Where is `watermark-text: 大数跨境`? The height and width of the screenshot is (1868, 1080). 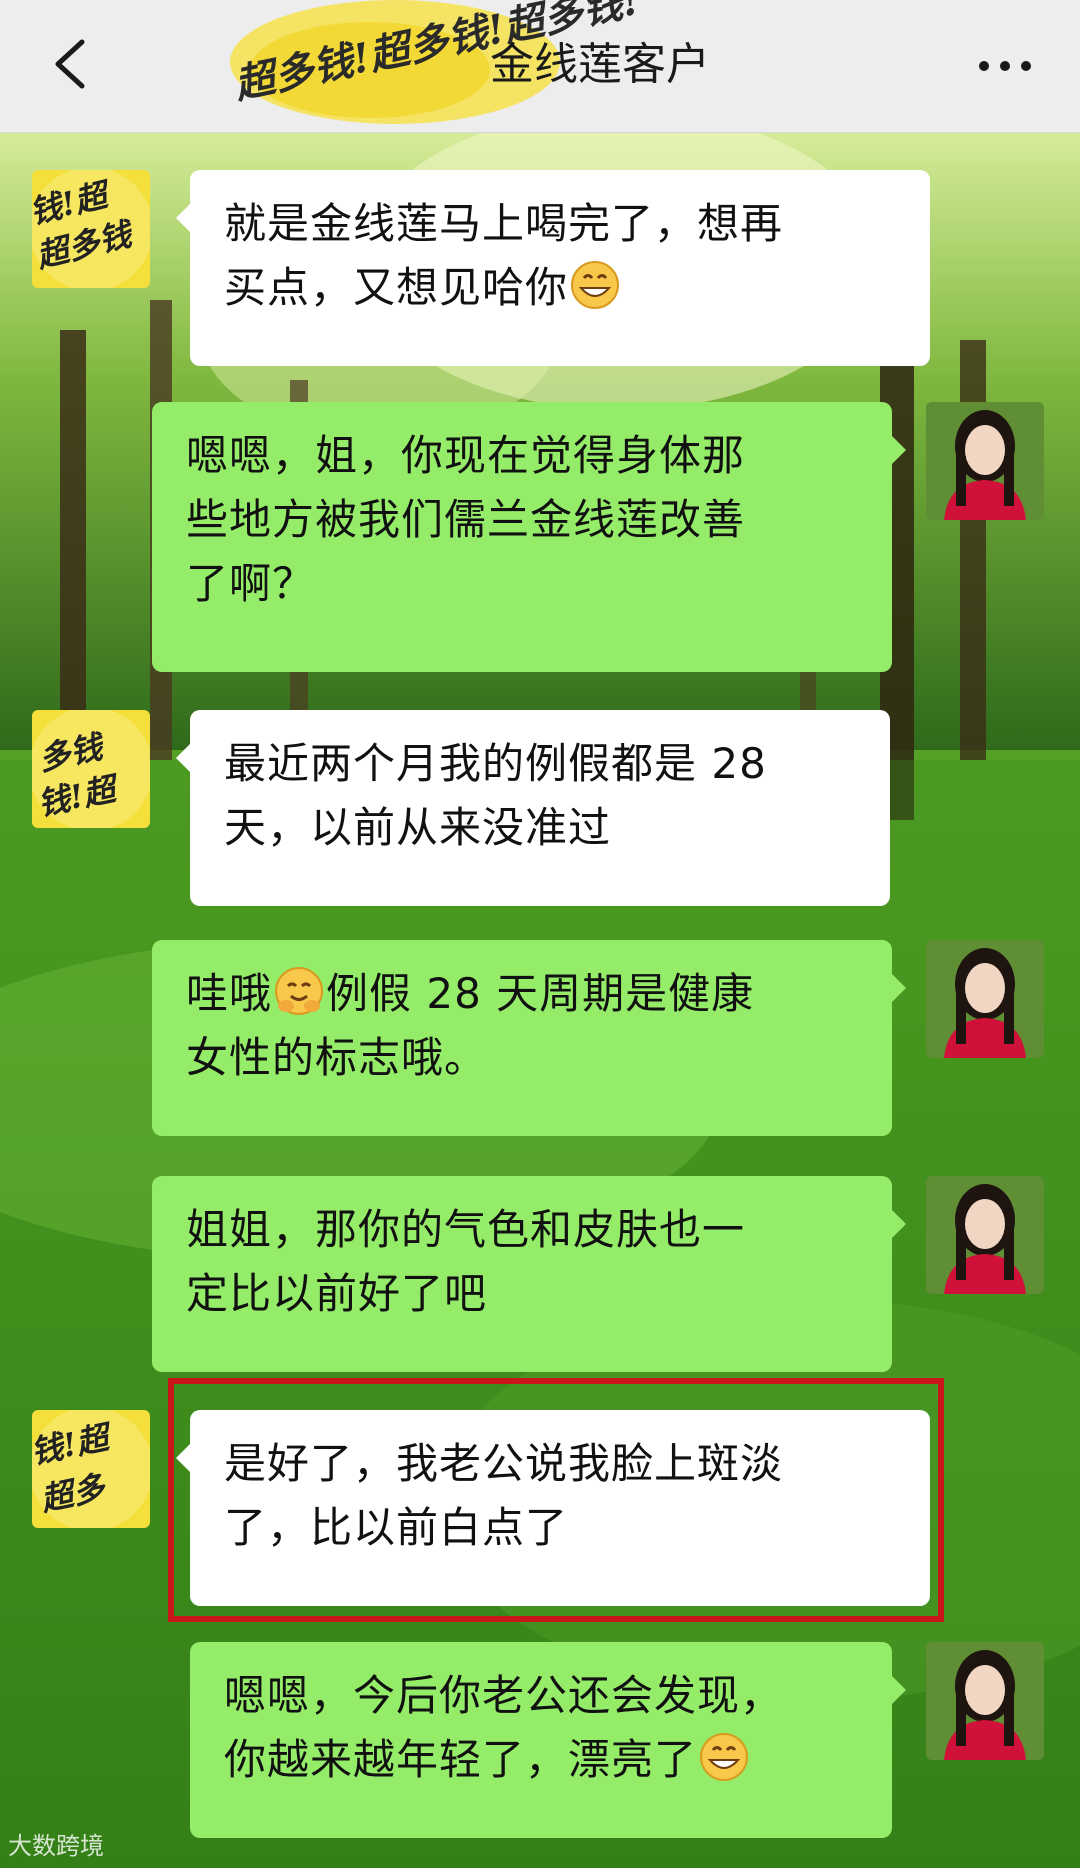 watermark-text: 大数跨境 is located at coordinates (56, 1846).